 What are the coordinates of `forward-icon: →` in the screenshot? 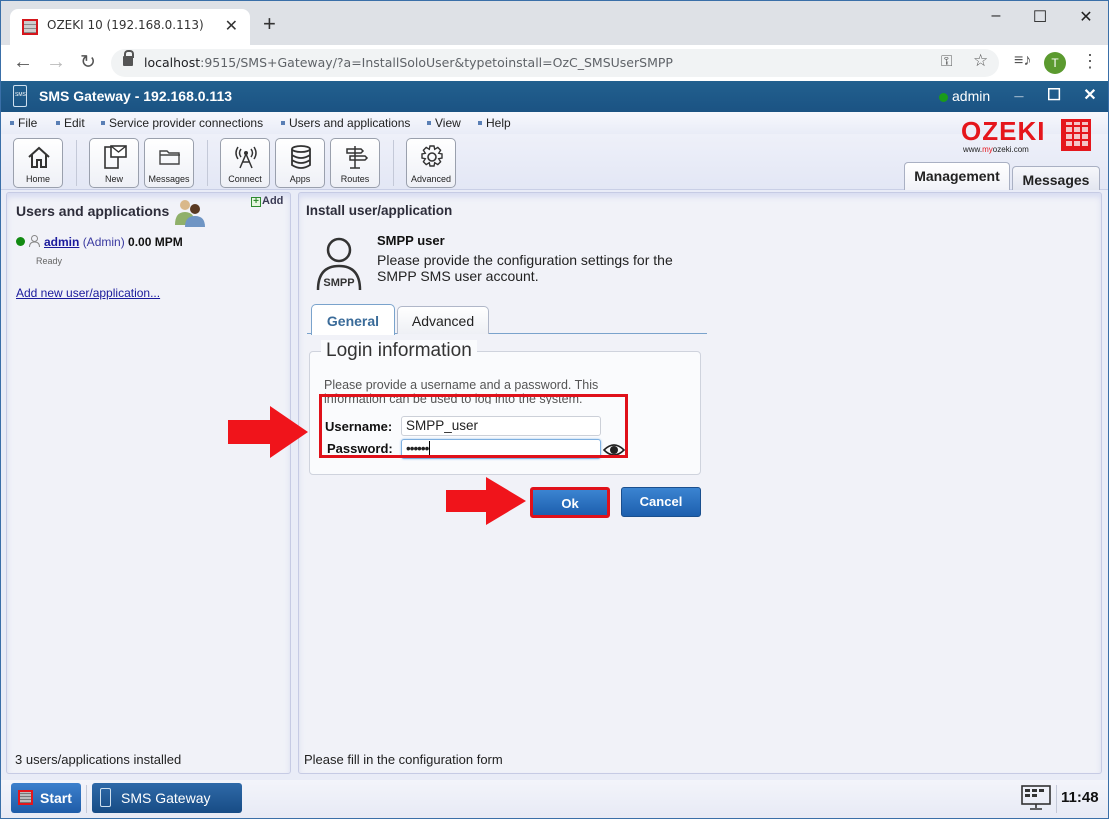 It's located at (56, 62).